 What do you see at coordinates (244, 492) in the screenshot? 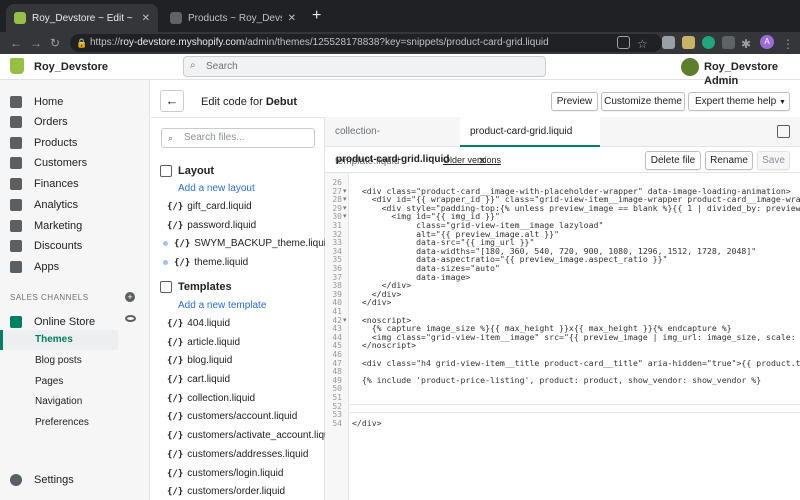
I see `file-item: {/} customers/order.liquid` at bounding box center [244, 492].